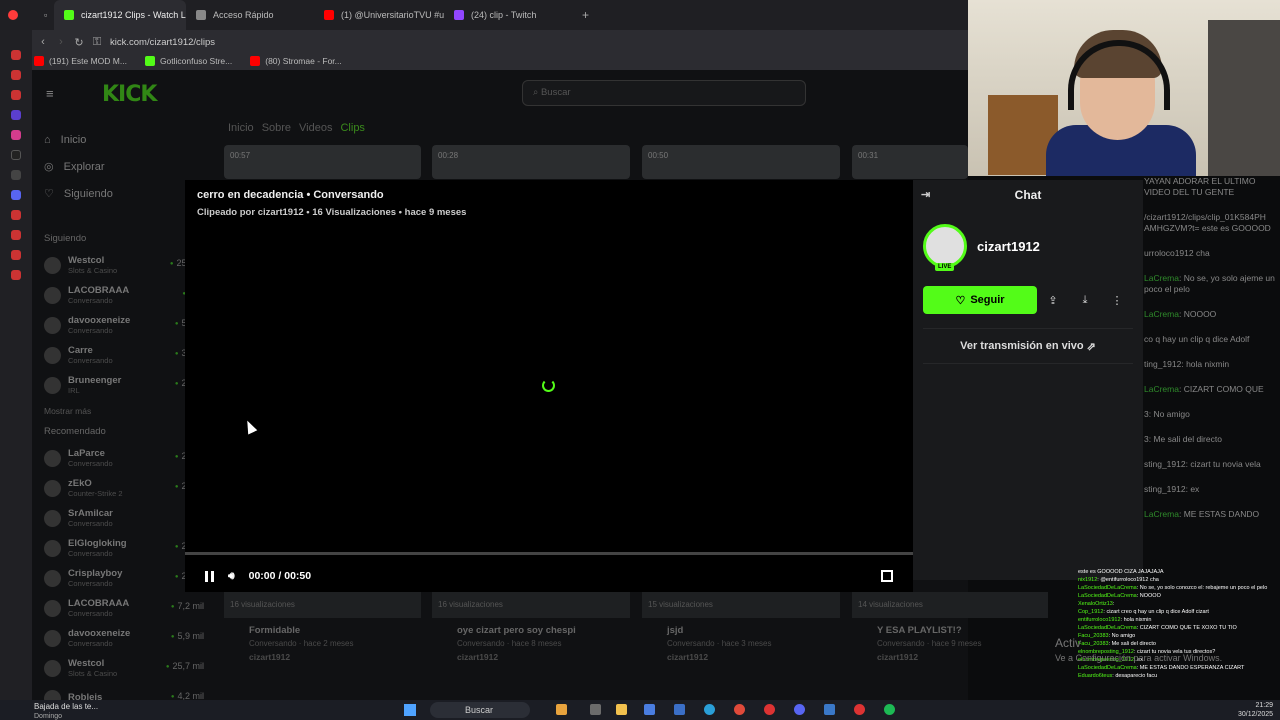 Image resolution: width=1280 pixels, height=720 pixels. What do you see at coordinates (769, 709) in the screenshot?
I see `opera-icon` at bounding box center [769, 709].